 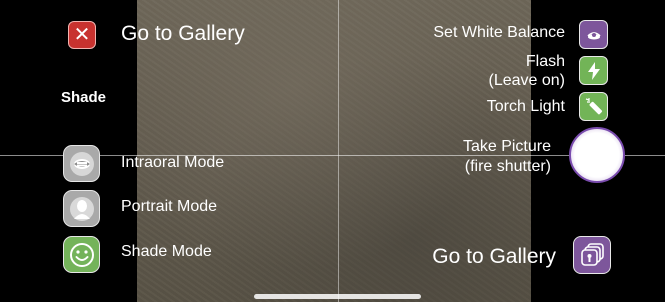 I want to click on take-picture-label-line2: (fire shutter), so click(x=508, y=167).